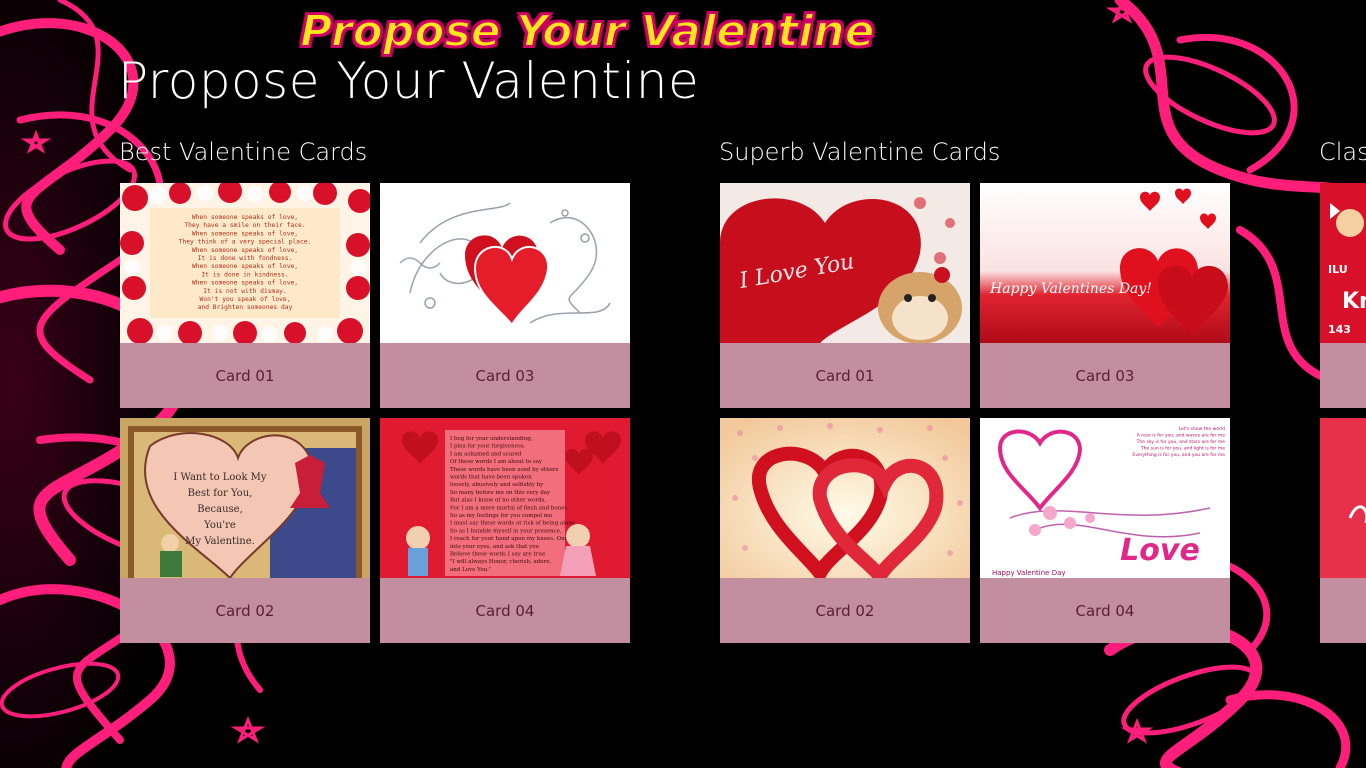 The width and height of the screenshot is (1366, 768). Describe the element at coordinates (220, 509) in the screenshot. I see `card-text-line: Because,` at that location.